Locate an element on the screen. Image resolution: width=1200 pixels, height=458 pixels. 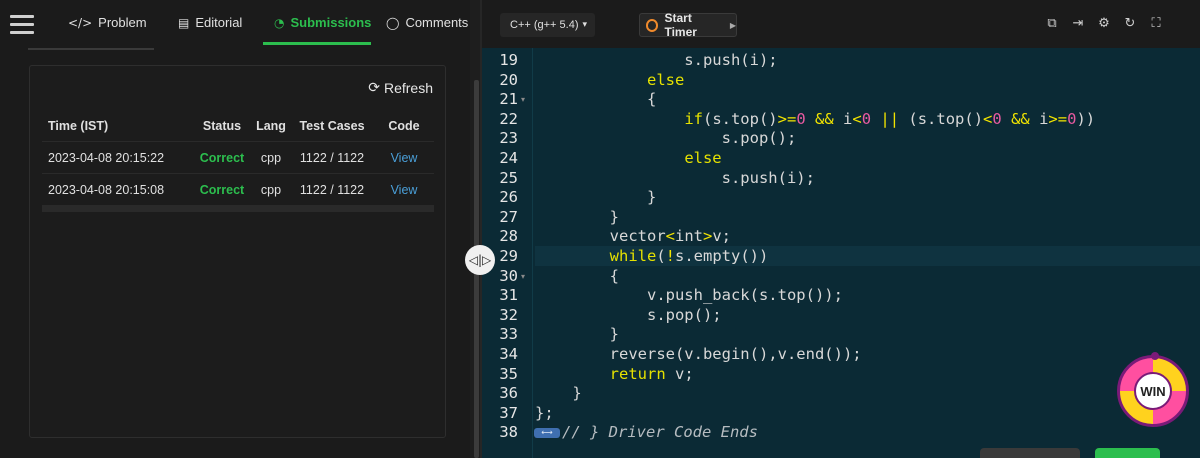
tab-submissions: ◔ Submissions is located at coordinates (322, 22).